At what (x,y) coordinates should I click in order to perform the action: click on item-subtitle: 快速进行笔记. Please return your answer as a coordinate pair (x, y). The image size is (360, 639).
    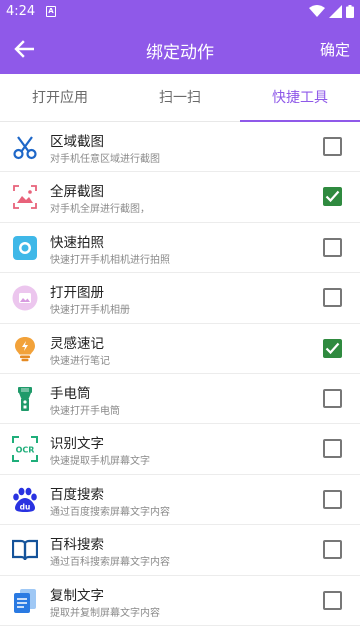
    Looking at the image, I should click on (80, 361).